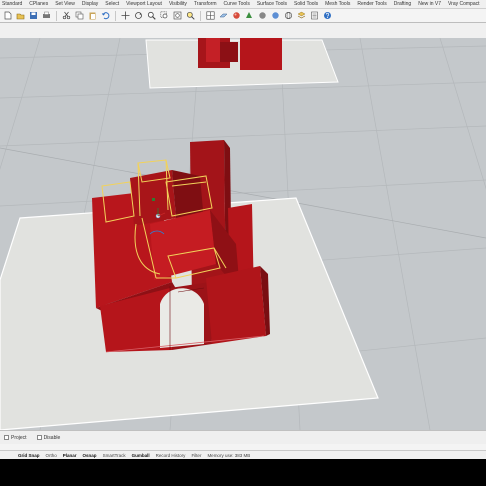  I want to click on tab-standard: Standard, so click(12, 4).